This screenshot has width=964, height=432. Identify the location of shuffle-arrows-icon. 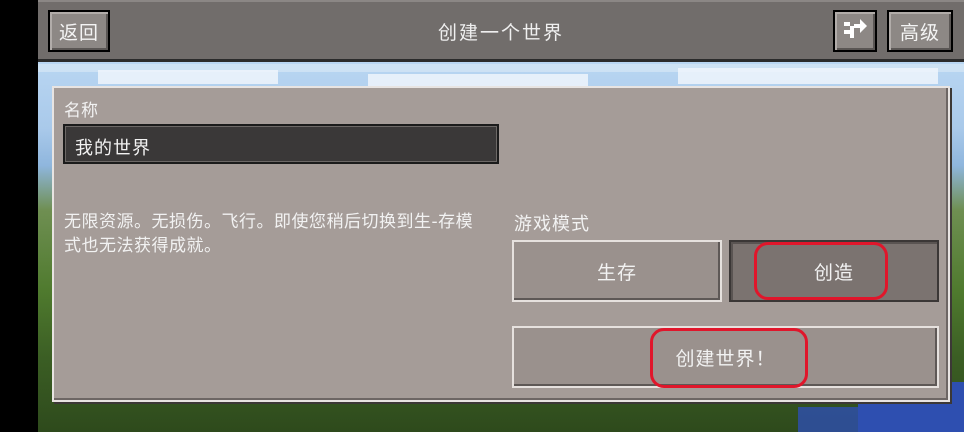
(855, 31).